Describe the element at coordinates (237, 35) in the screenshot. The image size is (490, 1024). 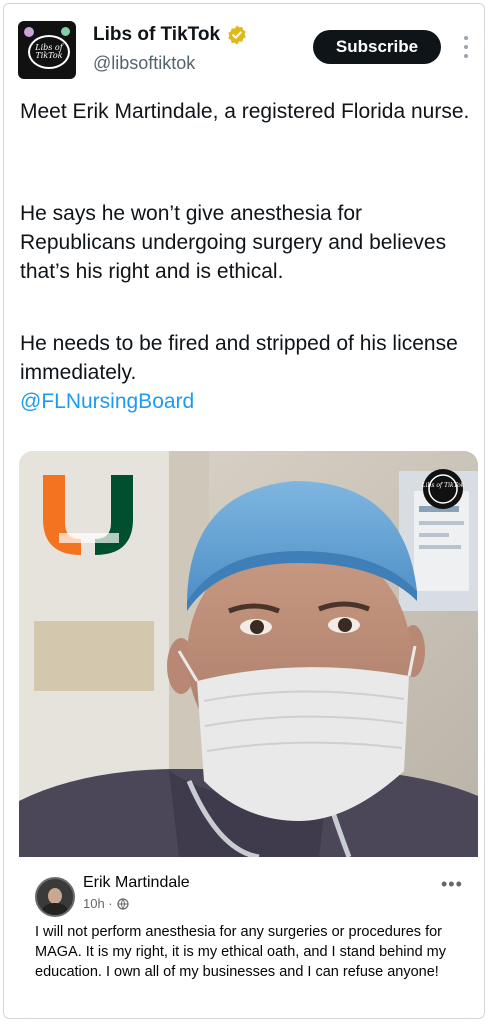
I see `verified-badge-icon` at that location.